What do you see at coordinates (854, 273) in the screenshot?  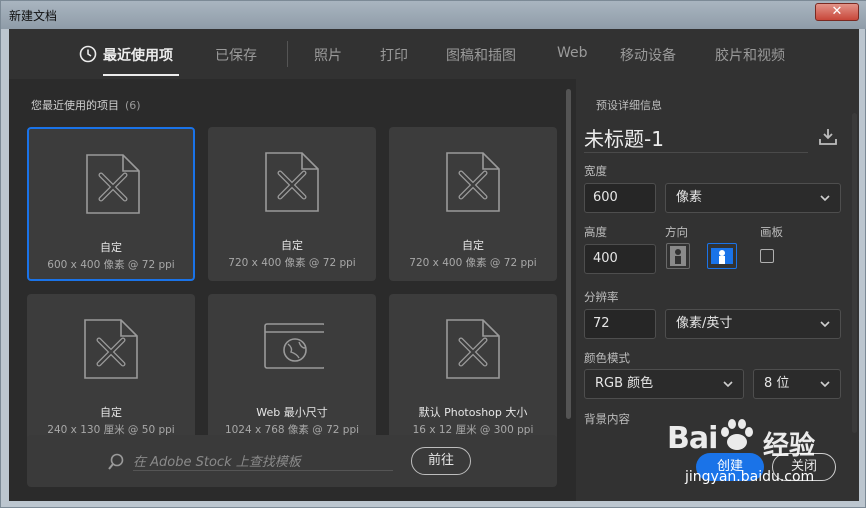 I see `details-scrollbar` at bounding box center [854, 273].